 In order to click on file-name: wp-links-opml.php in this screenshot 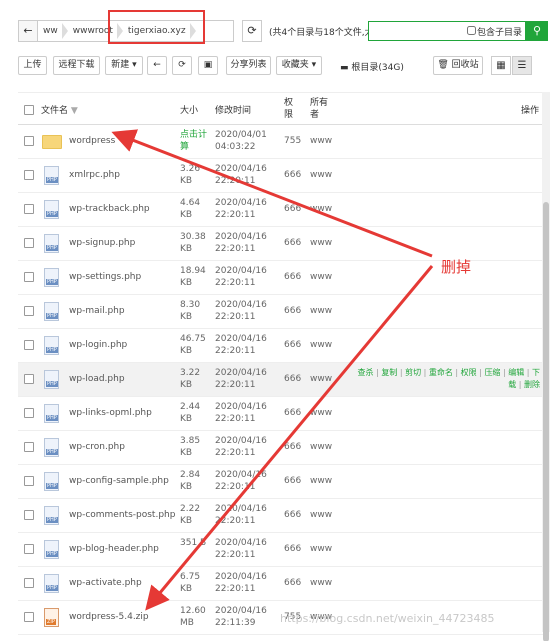, I will do `click(110, 413)`.